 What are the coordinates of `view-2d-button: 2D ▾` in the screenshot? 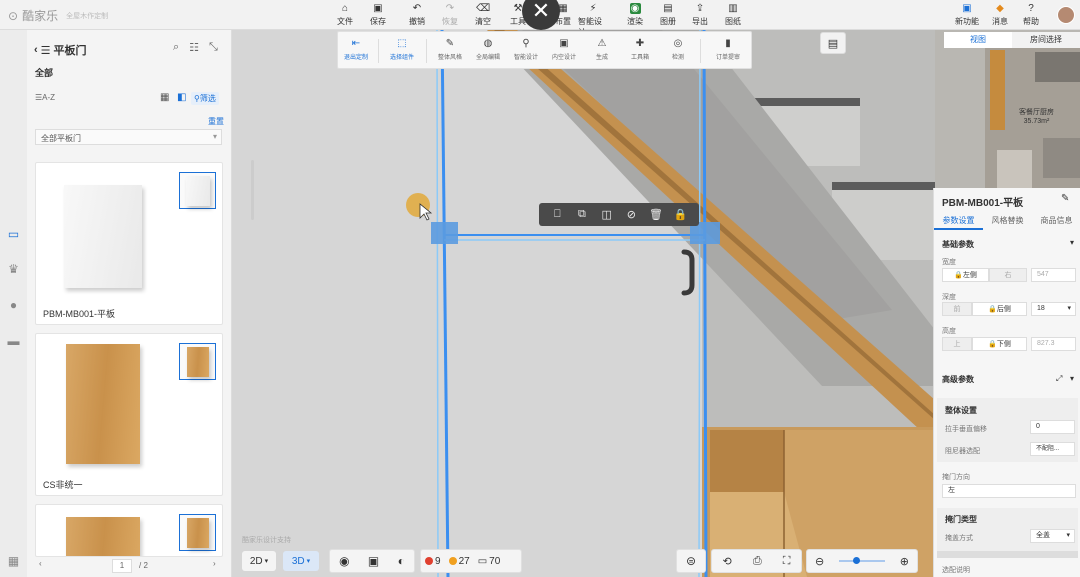 It's located at (259, 561).